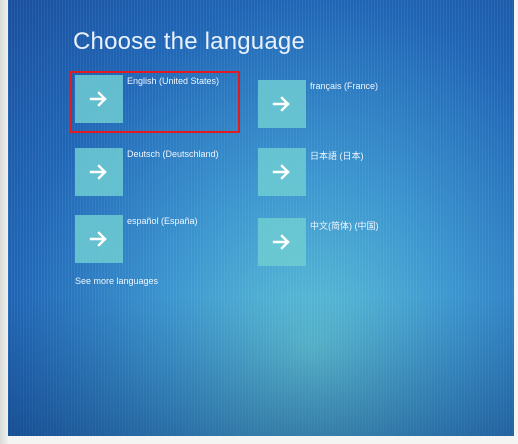  Describe the element at coordinates (162, 221) in the screenshot. I see `language-label: español (España)` at that location.